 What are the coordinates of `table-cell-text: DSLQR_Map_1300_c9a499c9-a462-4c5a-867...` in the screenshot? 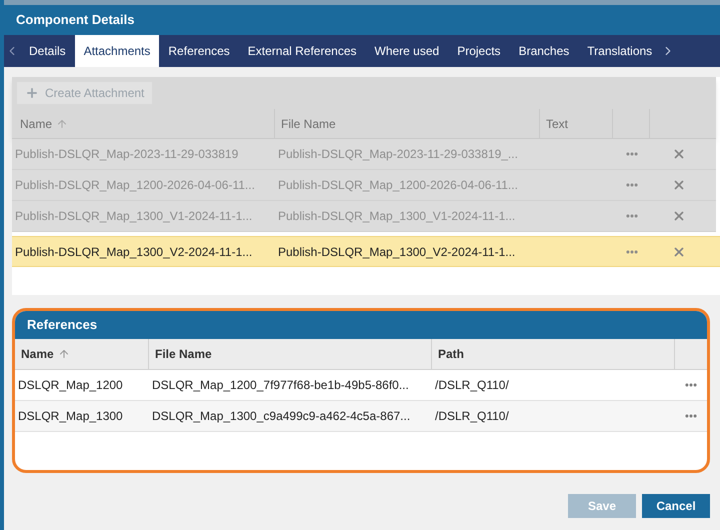 It's located at (281, 416).